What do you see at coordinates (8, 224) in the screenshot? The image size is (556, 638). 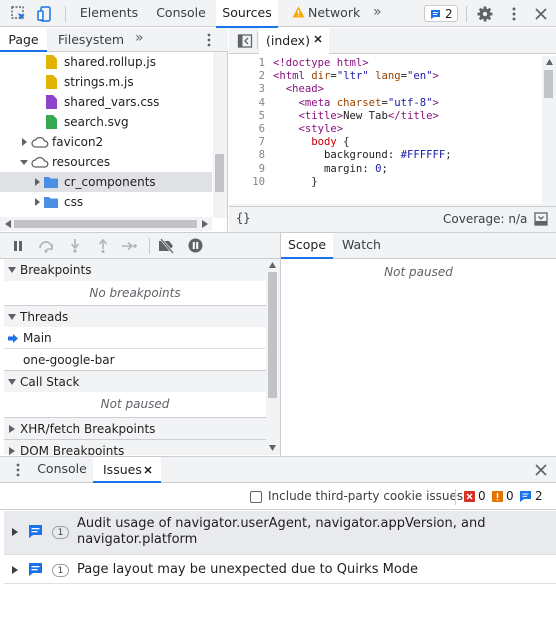 I see `scroll-left-arrow-icon` at bounding box center [8, 224].